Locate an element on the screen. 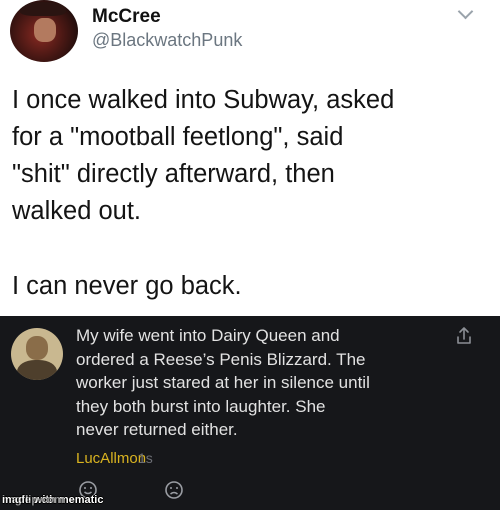 The height and width of the screenshot is (510, 500). comment-author: LucAllmon is located at coordinates (111, 458).